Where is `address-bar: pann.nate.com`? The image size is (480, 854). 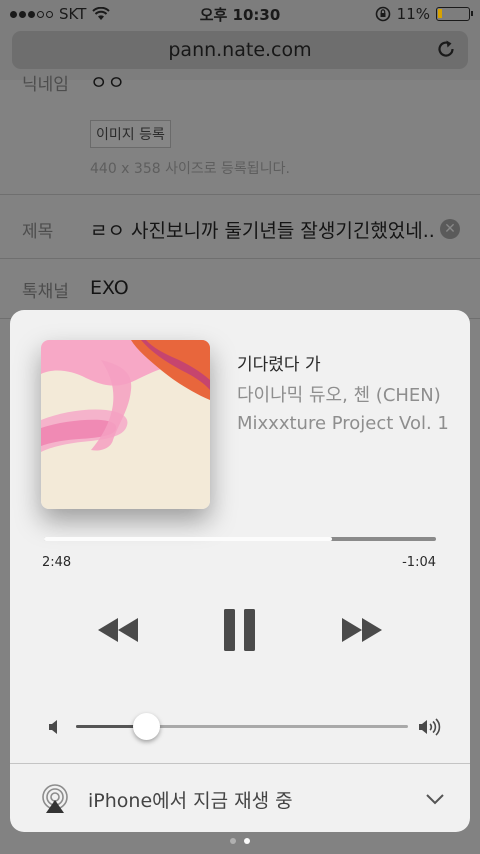 address-bar: pann.nate.com is located at coordinates (240, 50).